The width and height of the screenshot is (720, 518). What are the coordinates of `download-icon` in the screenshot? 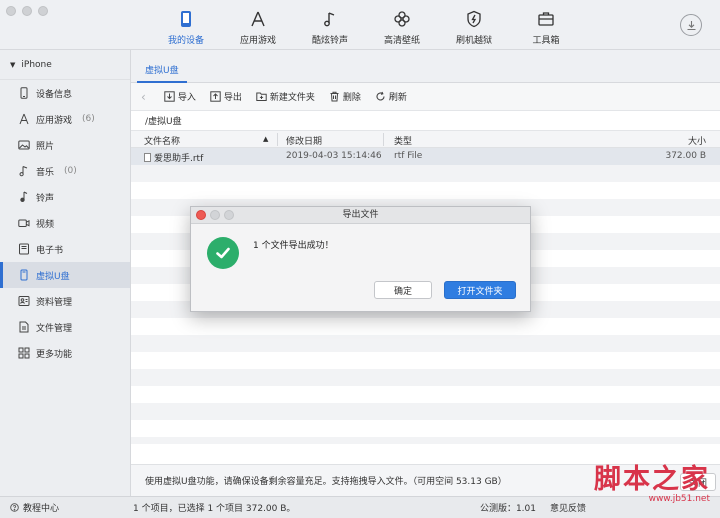 It's located at (691, 25).